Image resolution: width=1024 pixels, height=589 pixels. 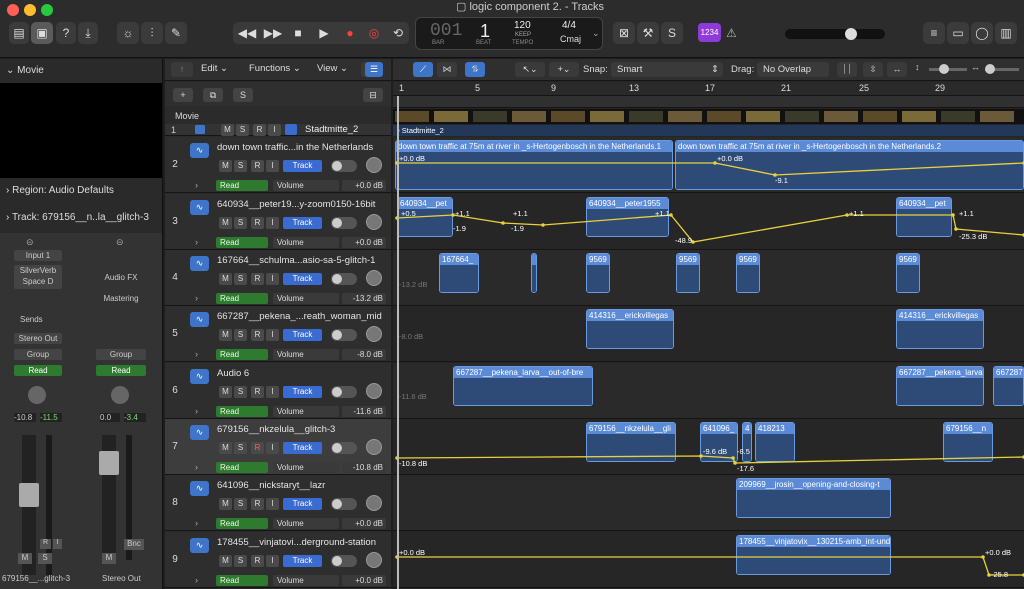 I want to click on functions-menu: Functions ⌄, so click(x=275, y=68).